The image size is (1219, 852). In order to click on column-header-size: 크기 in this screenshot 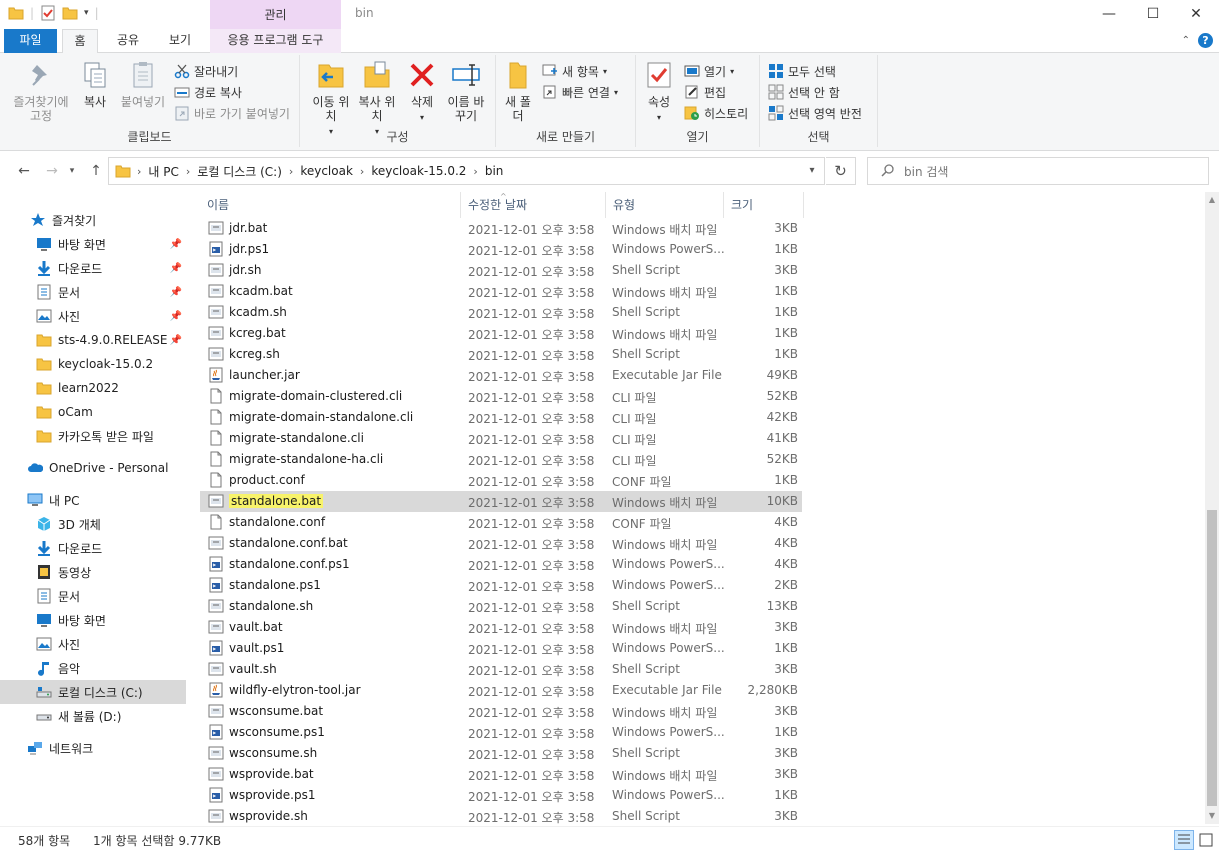, I will do `click(764, 205)`.